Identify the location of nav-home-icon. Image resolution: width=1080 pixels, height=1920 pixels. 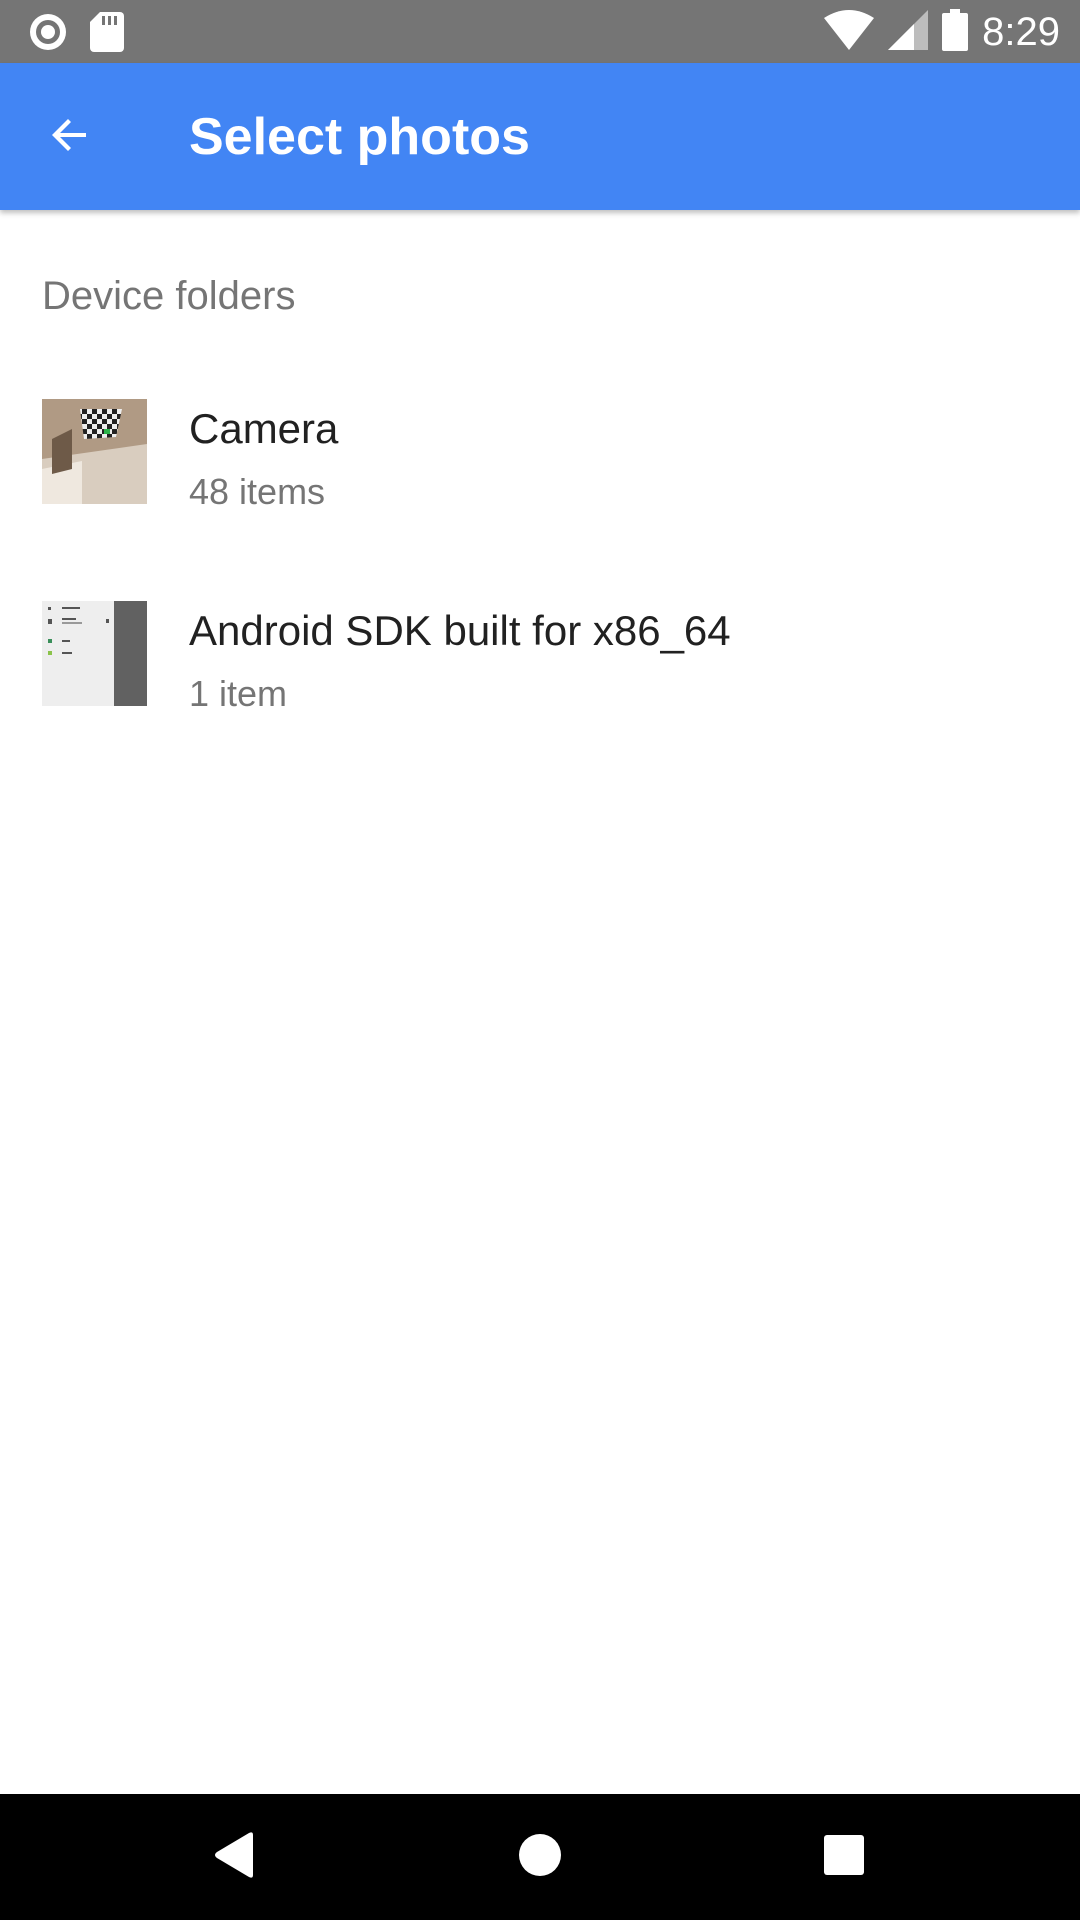
(540, 1857).